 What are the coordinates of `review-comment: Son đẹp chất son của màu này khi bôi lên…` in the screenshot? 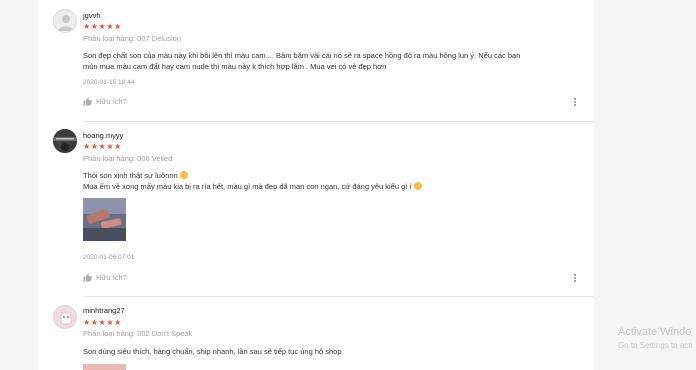 It's located at (333, 61).